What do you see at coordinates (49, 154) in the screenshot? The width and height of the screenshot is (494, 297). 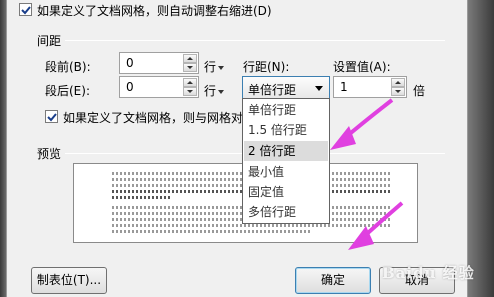 I see `preview-section-title: 预览` at bounding box center [49, 154].